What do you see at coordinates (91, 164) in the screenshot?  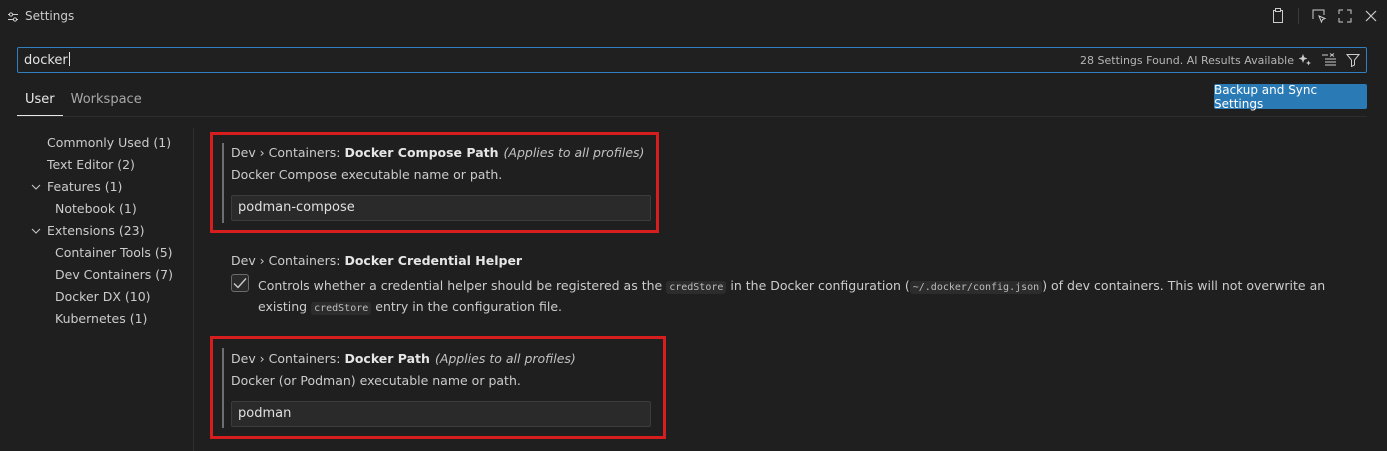 I see `toc-item-label: Text Editor (2)` at bounding box center [91, 164].